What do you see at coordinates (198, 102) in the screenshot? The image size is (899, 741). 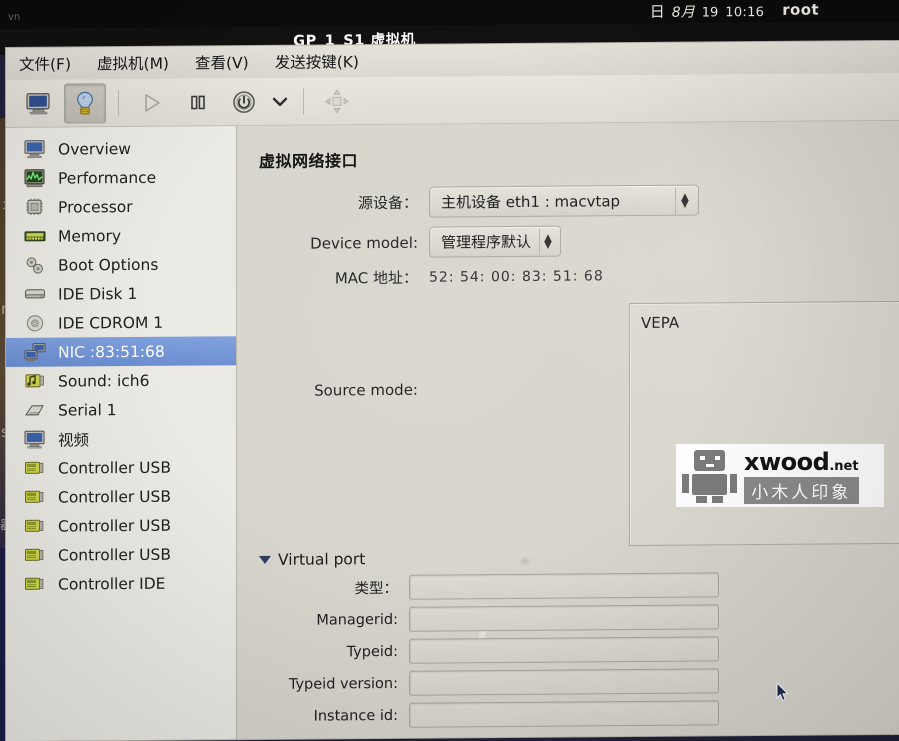 I see `pause-button` at bounding box center [198, 102].